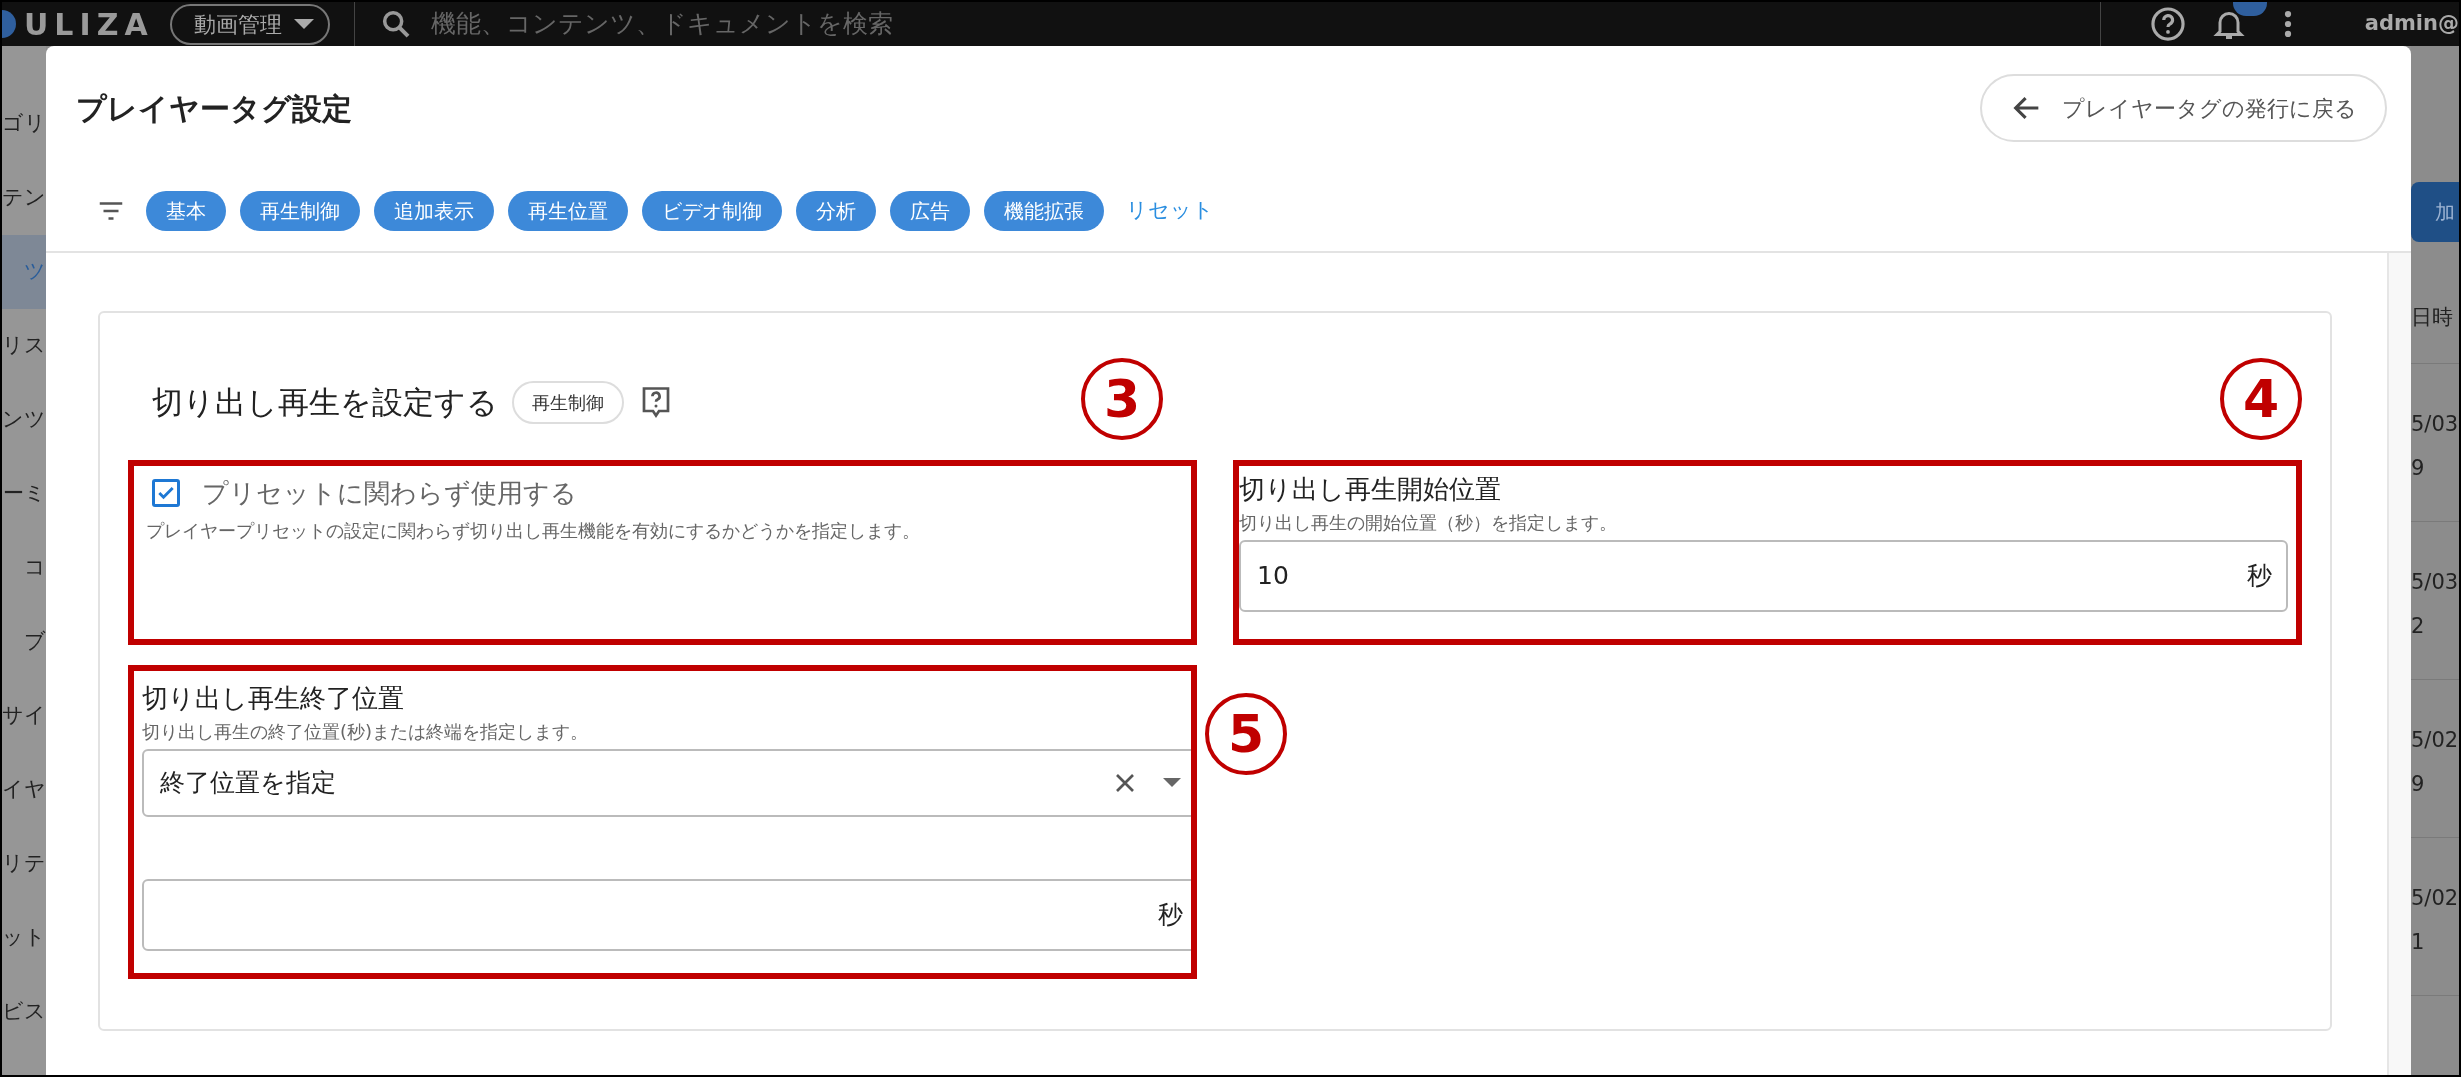 Image resolution: width=2461 pixels, height=1077 pixels. What do you see at coordinates (249, 24) in the screenshot?
I see `service-menu: 動画管理` at bounding box center [249, 24].